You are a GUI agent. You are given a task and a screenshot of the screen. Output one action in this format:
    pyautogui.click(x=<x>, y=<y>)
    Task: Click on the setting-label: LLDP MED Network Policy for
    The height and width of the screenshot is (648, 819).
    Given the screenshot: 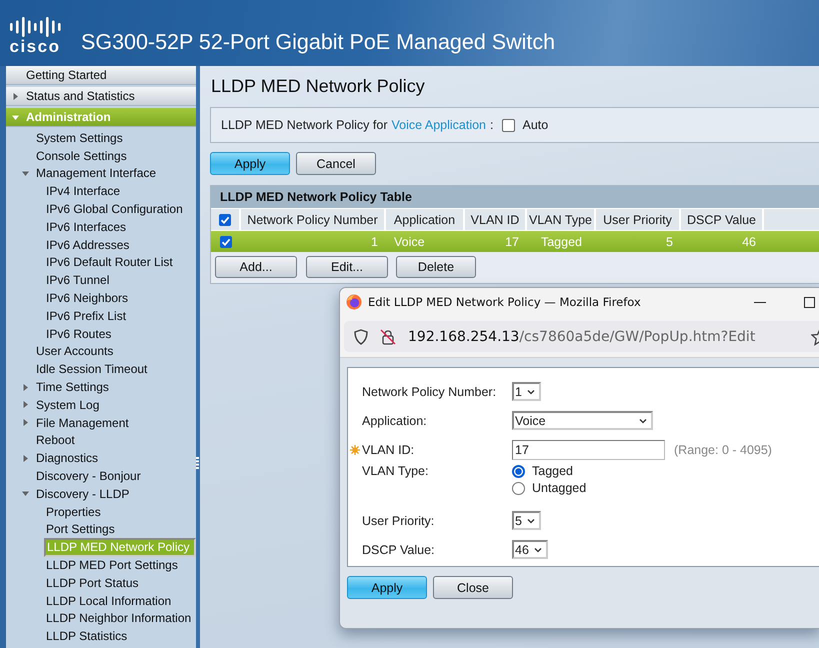 What is the action you would take?
    pyautogui.click(x=304, y=125)
    